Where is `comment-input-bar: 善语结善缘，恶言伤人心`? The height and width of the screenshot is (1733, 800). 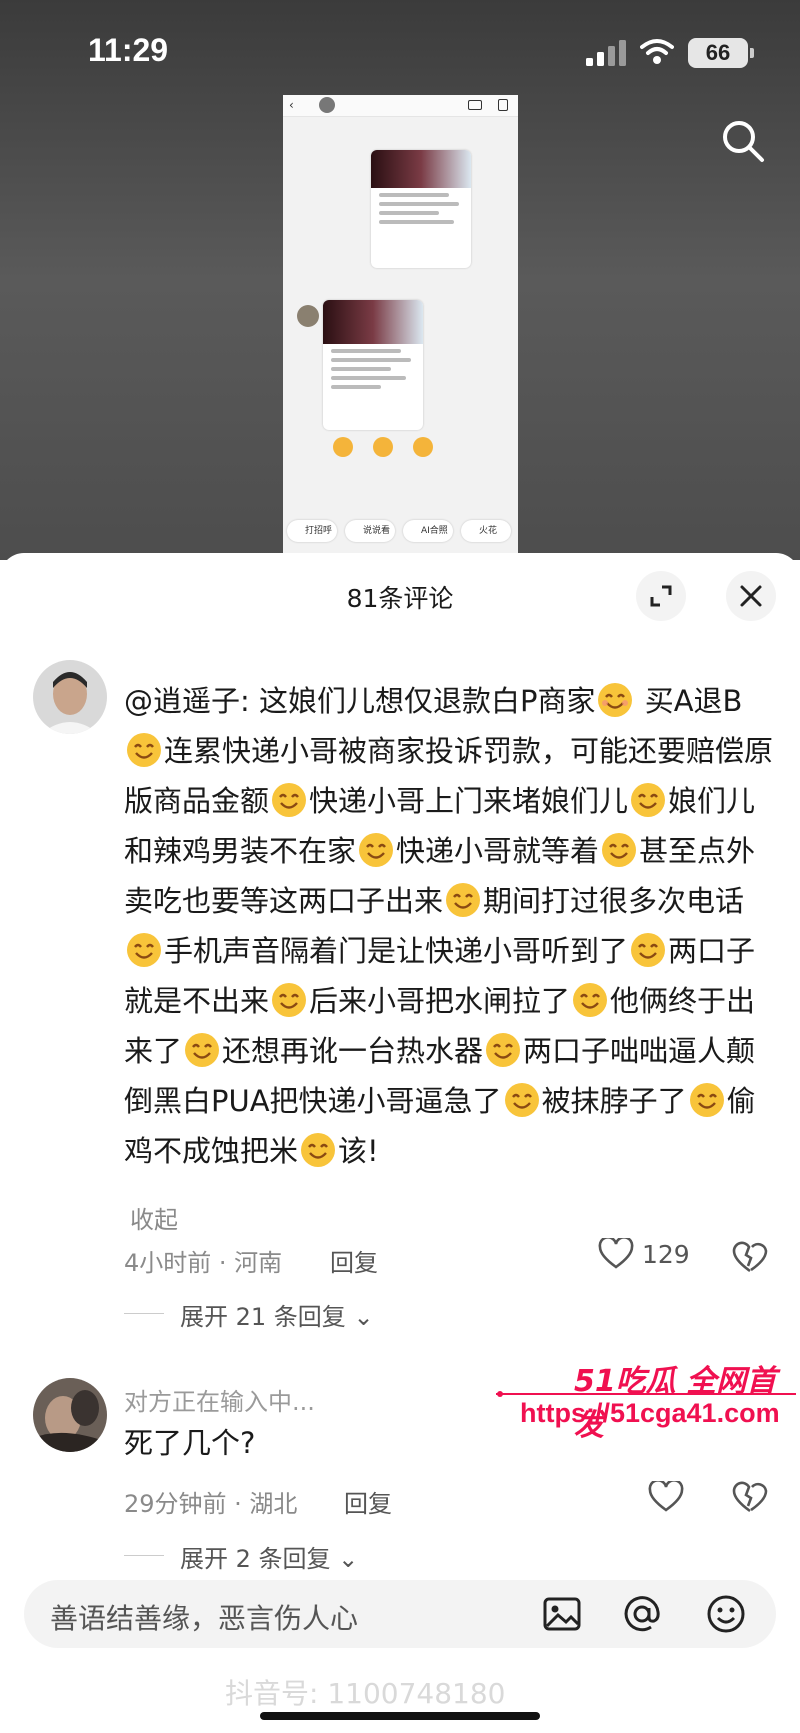
comment-input-bar: 善语结善缘，恶言伤人心 is located at coordinates (400, 1614).